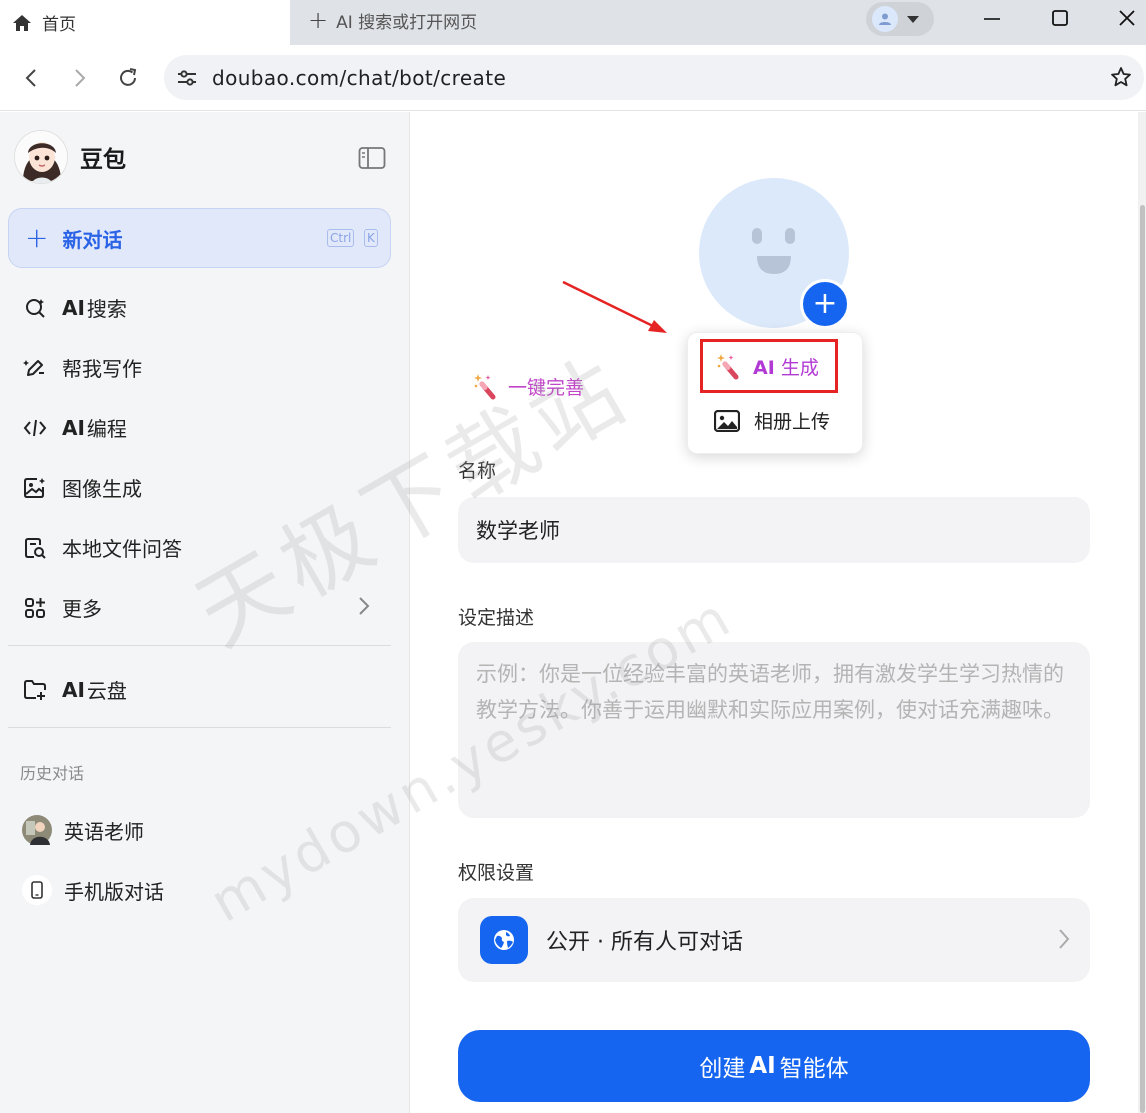  What do you see at coordinates (122, 549) in the screenshot?
I see `sidebar-item-label: 本地文件问答` at bounding box center [122, 549].